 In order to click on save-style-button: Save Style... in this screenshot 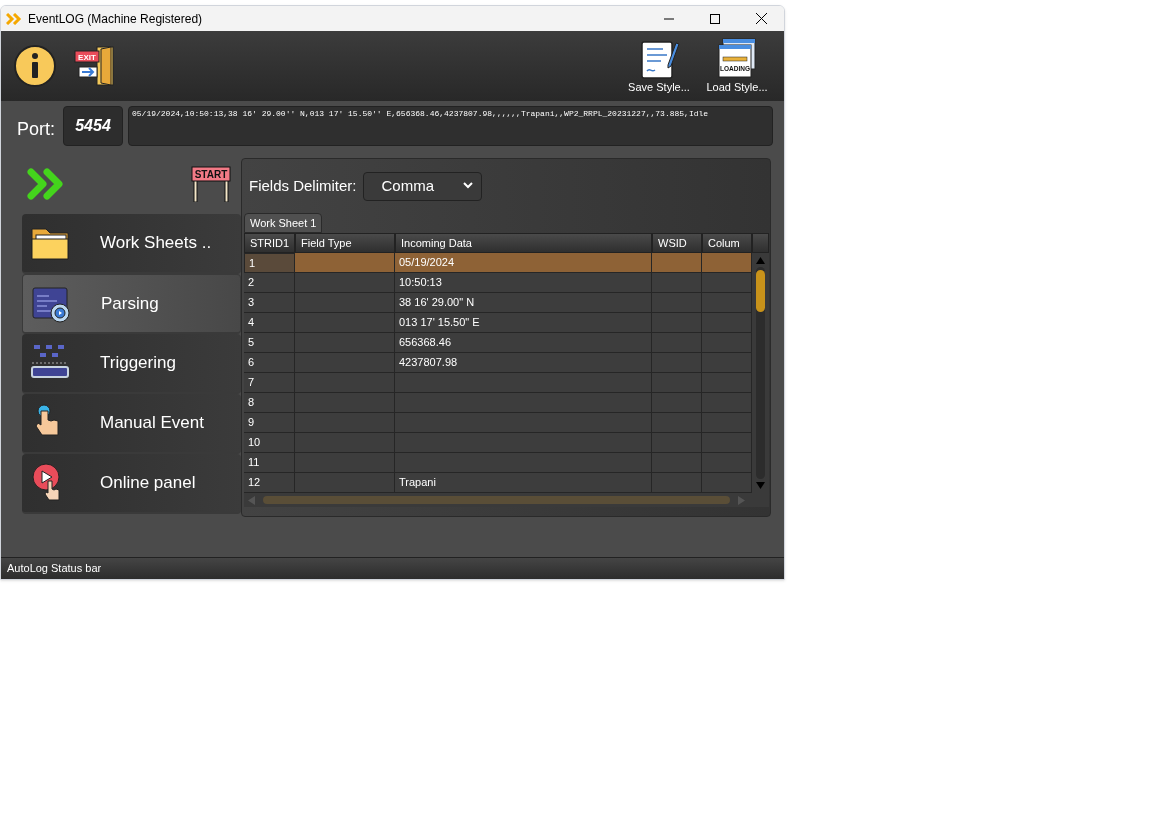, I will do `click(659, 67)`.